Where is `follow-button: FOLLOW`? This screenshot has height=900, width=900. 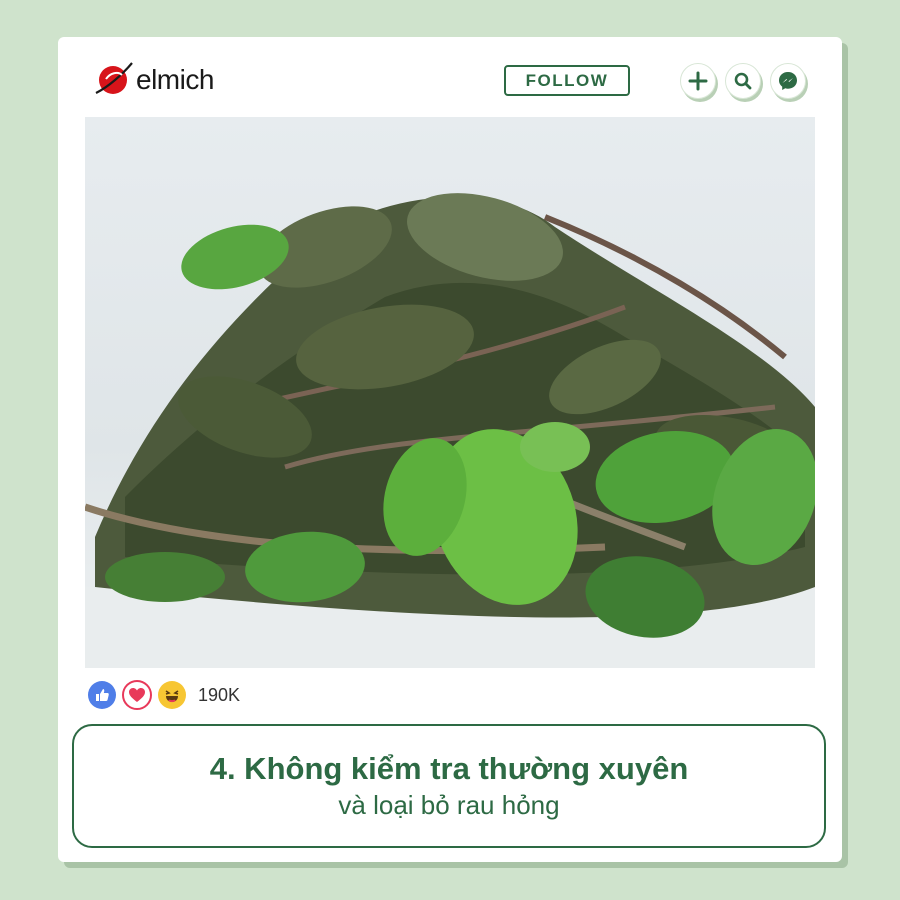
follow-button: FOLLOW is located at coordinates (567, 80).